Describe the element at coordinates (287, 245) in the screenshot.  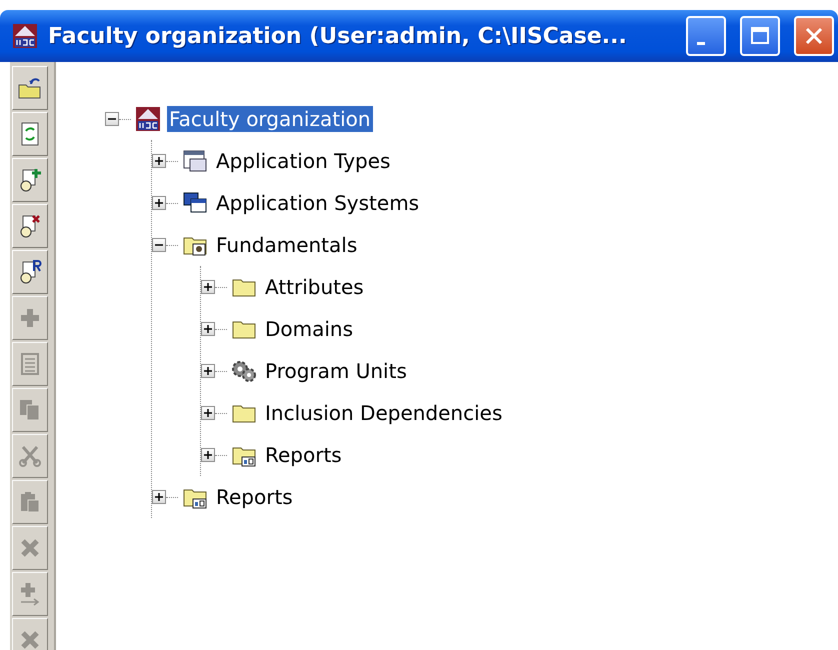
I see `tree-item: Fundamentals` at that location.